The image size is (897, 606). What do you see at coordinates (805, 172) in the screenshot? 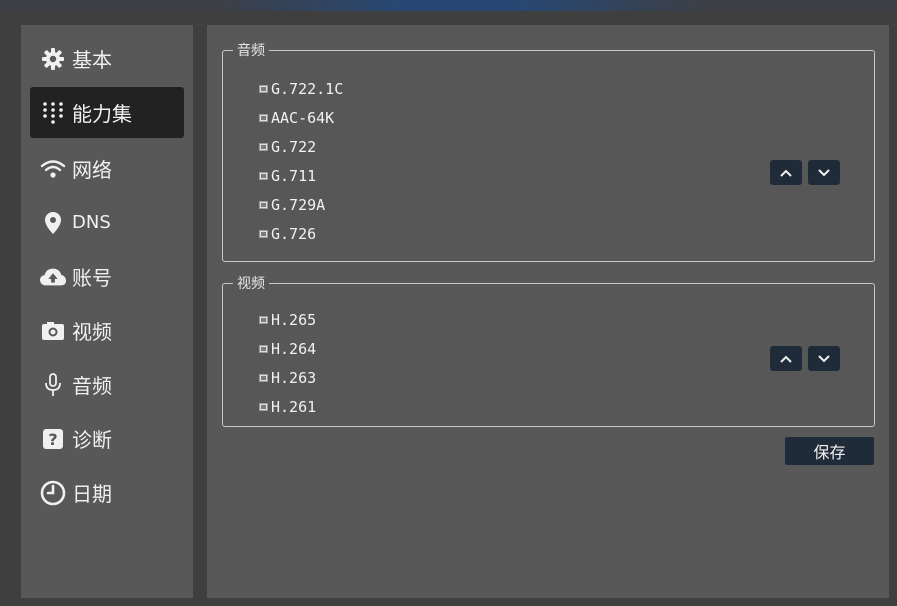
I see `audio-order-controls` at bounding box center [805, 172].